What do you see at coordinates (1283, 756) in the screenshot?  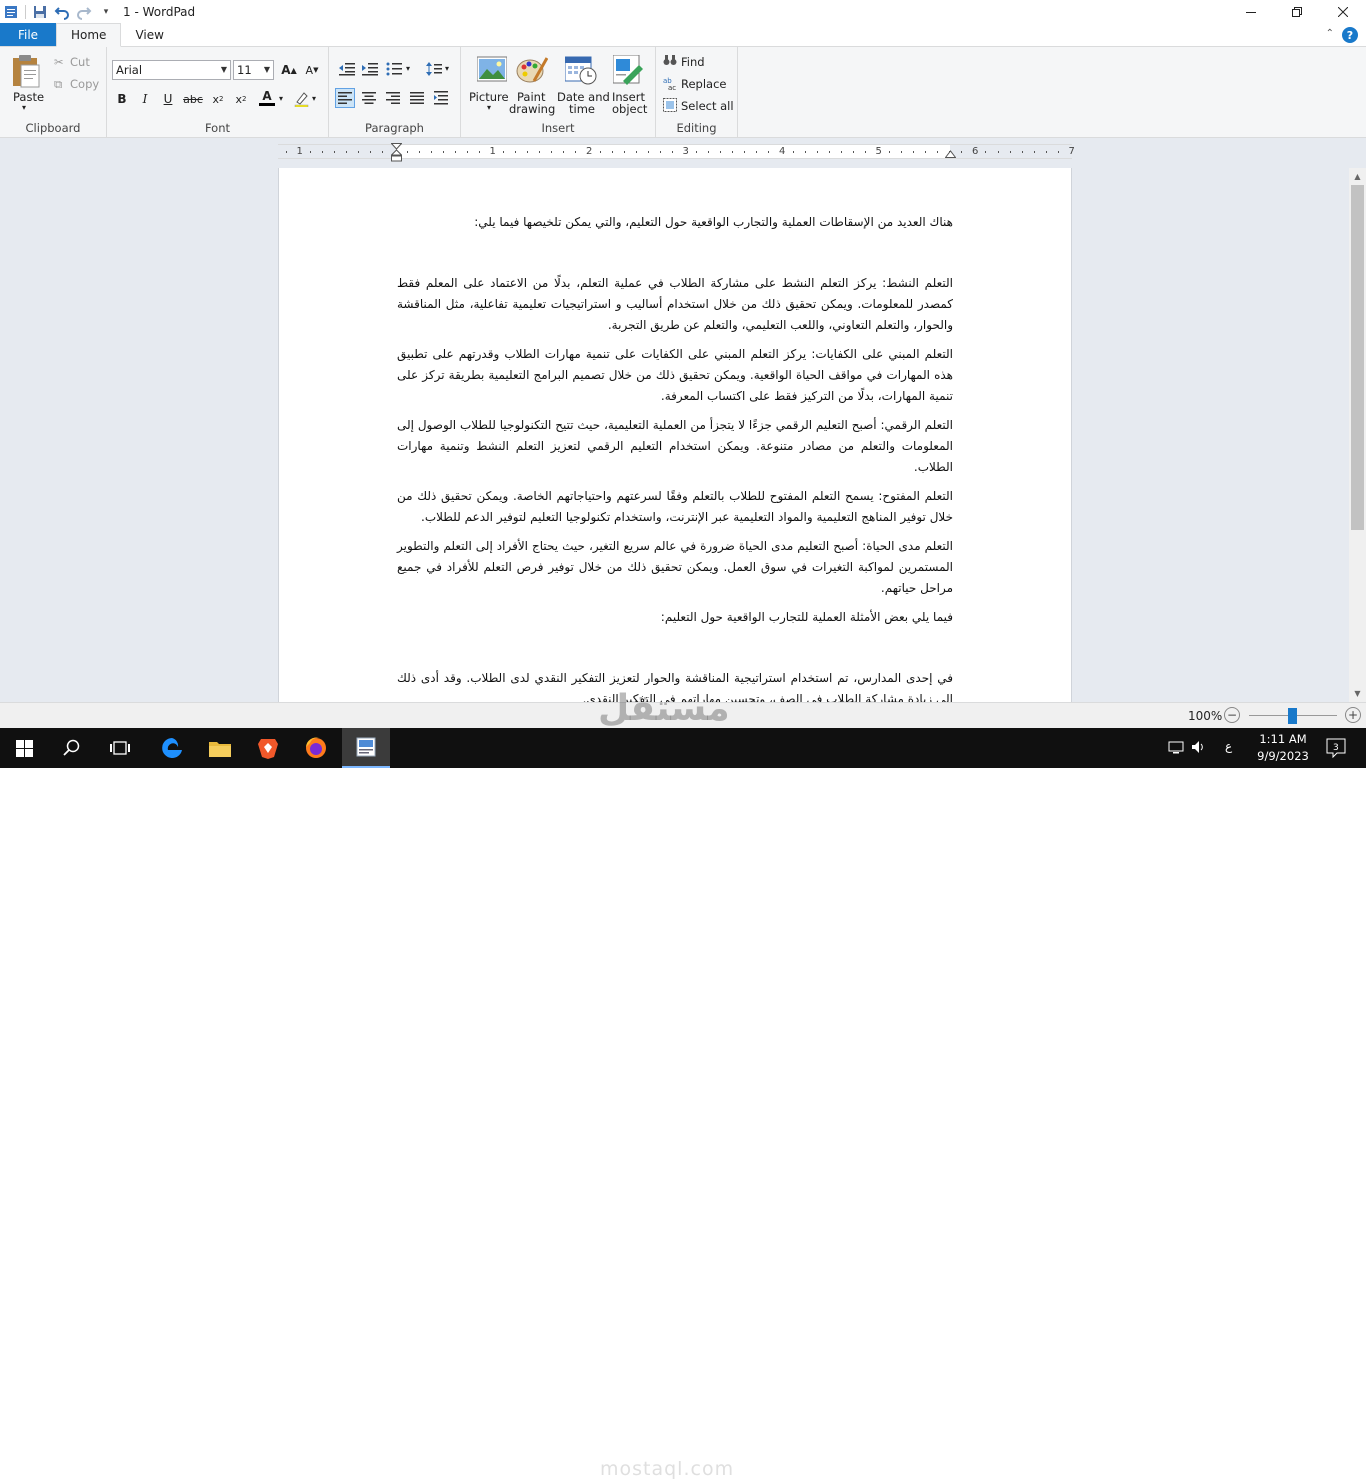 I see `clock-date: 9/9/2023` at bounding box center [1283, 756].